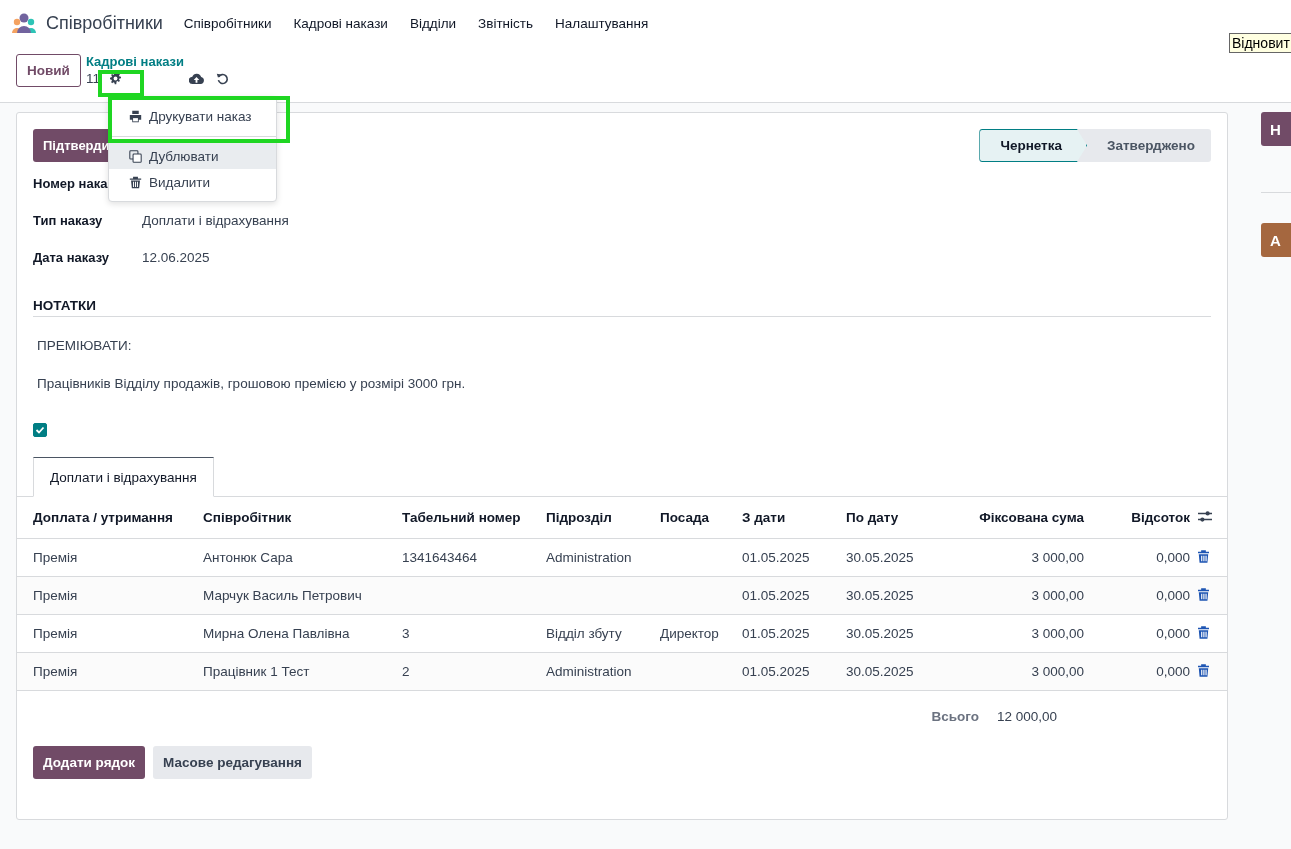 This screenshot has height=849, width=1291. I want to click on field-value: 12.06.2025, so click(176, 257).